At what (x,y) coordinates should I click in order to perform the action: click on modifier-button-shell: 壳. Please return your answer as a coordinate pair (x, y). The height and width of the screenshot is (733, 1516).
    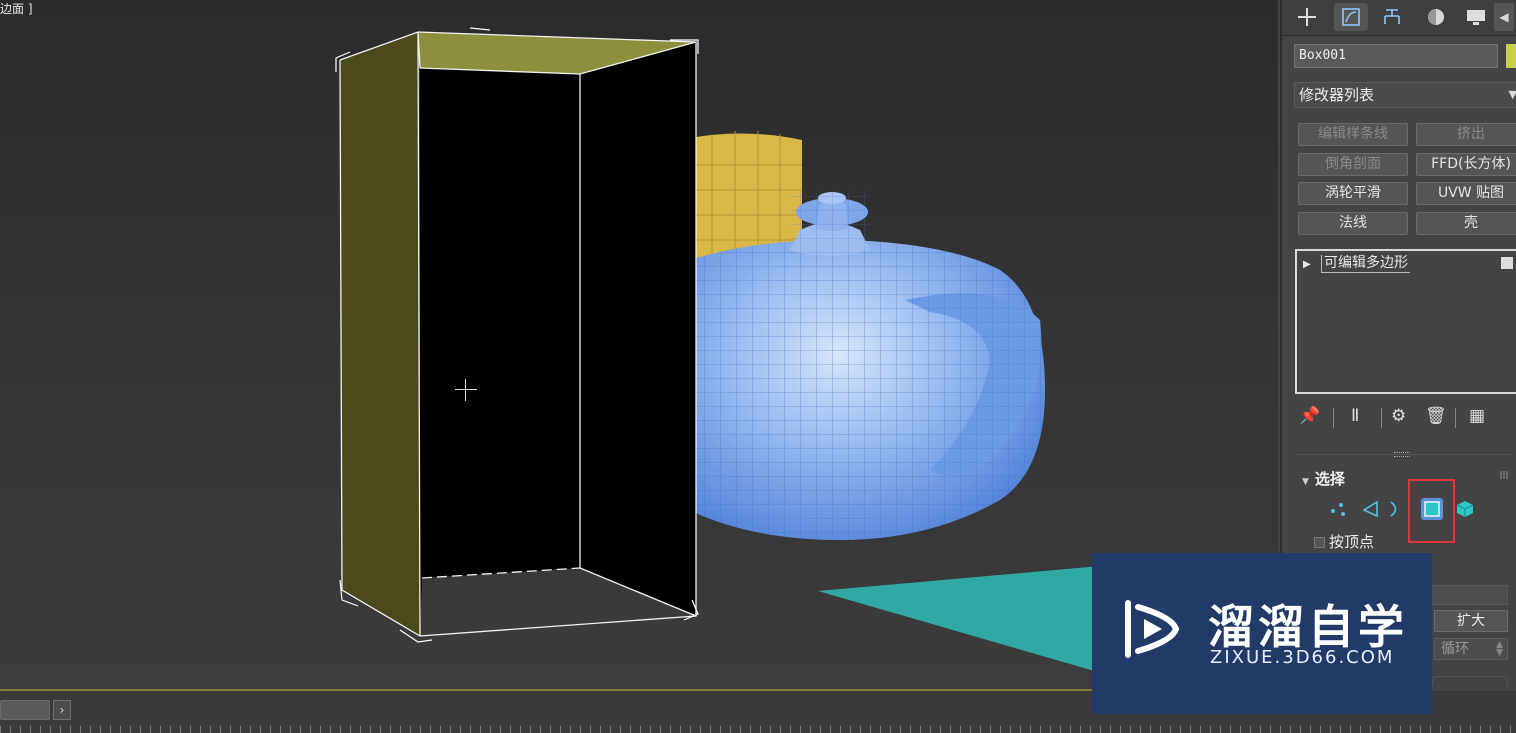
    Looking at the image, I should click on (1466, 223).